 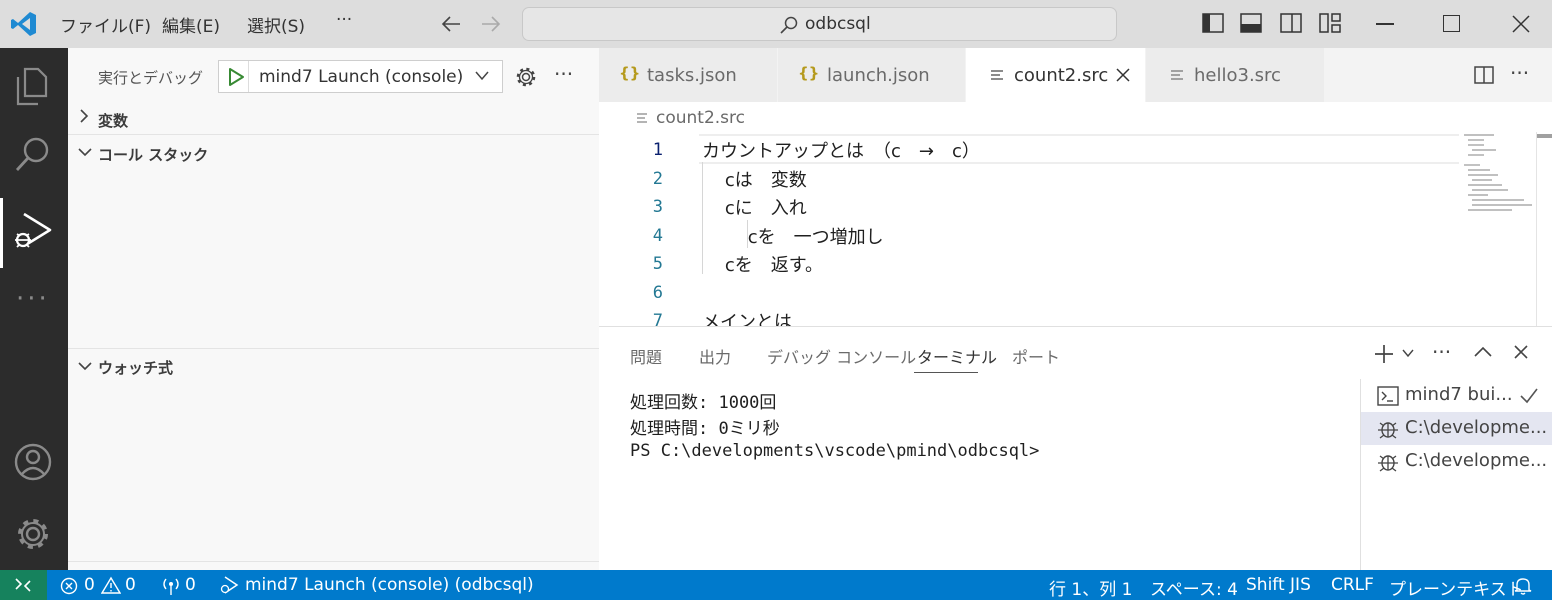 I want to click on launch-config-dropdown: mind7 Launch (console), so click(x=360, y=76).